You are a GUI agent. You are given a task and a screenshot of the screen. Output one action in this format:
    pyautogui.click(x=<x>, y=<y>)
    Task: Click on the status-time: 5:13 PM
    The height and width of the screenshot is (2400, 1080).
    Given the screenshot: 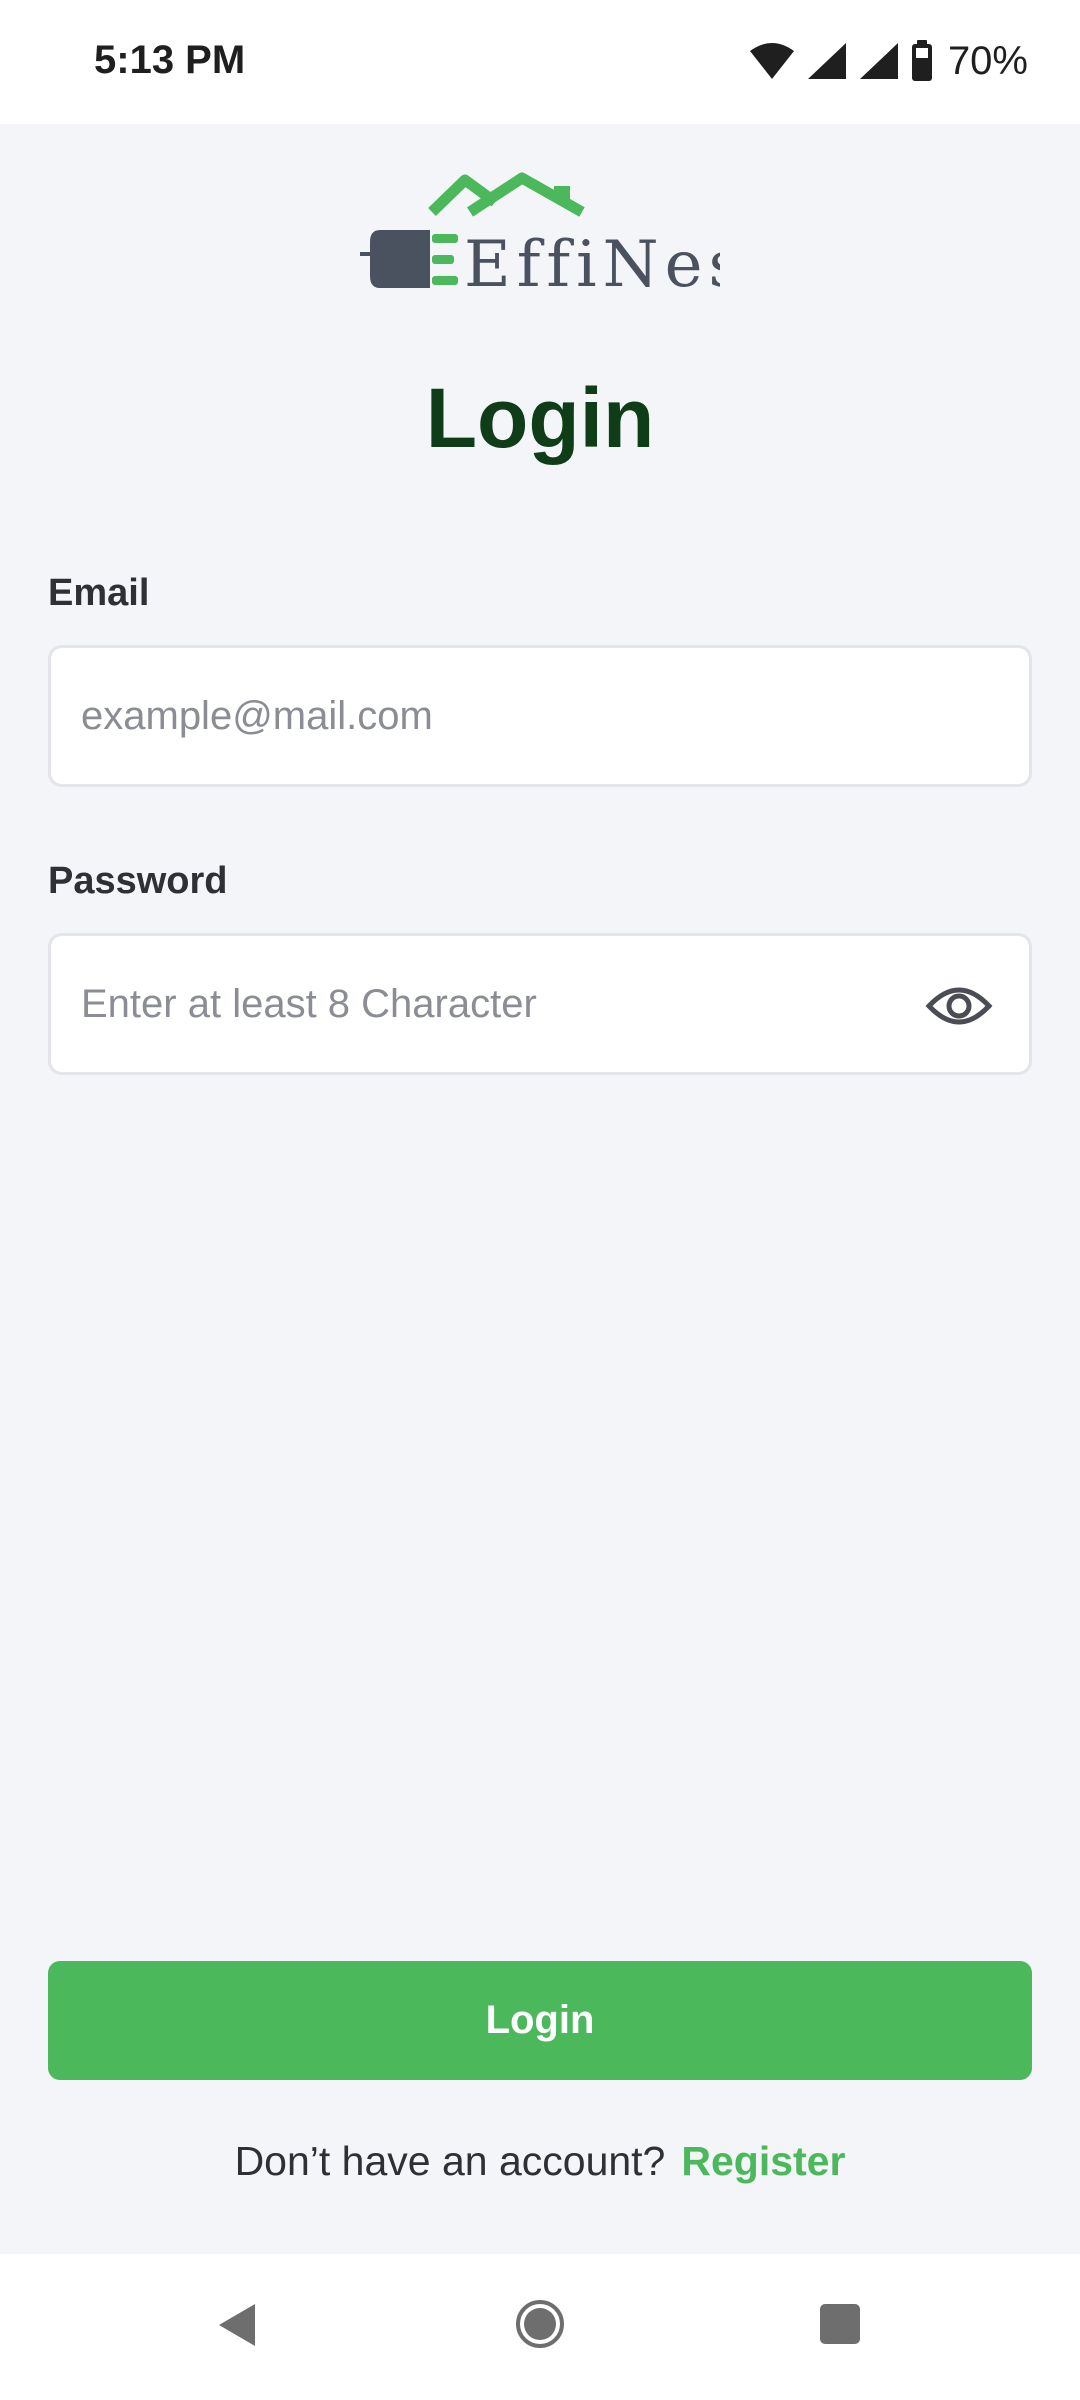 What is the action you would take?
    pyautogui.click(x=170, y=60)
    